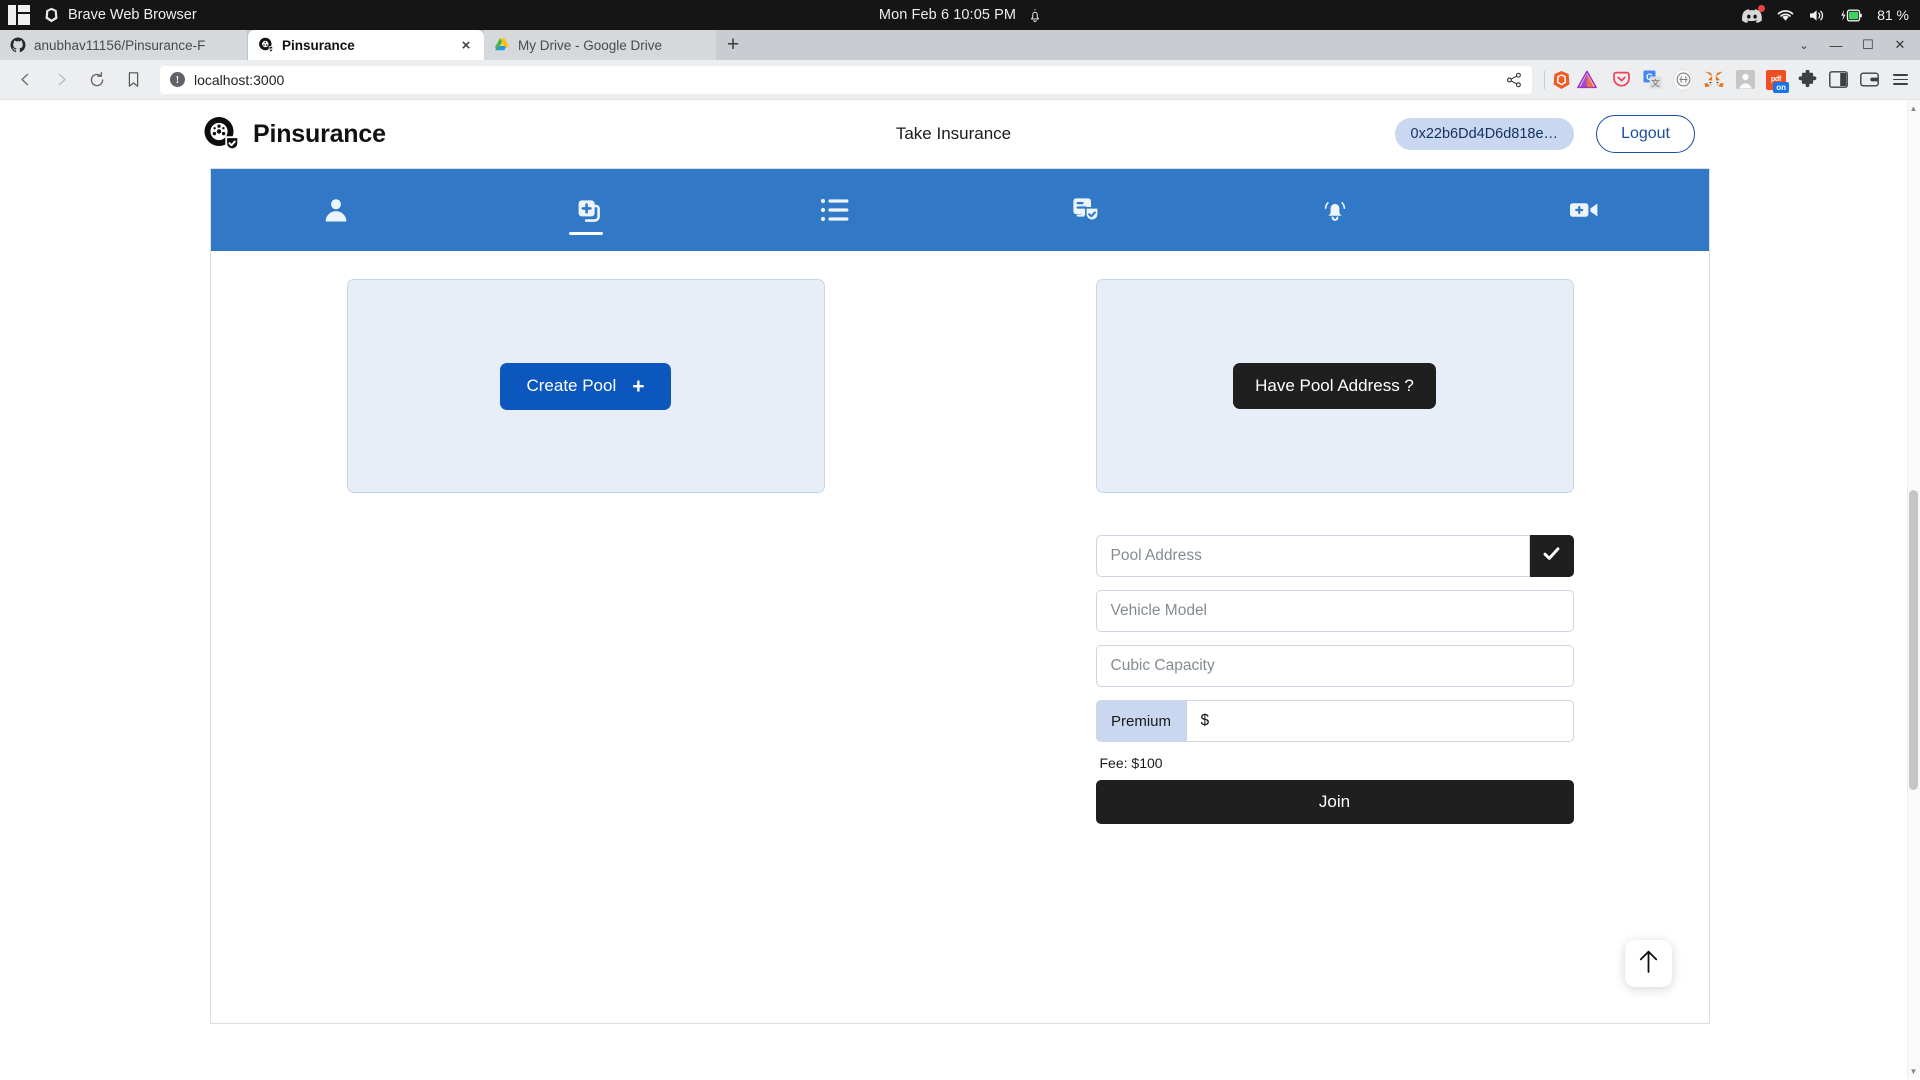 The image size is (1920, 1080). What do you see at coordinates (571, 385) in the screenshot?
I see `create-pool-label: Create Pool` at bounding box center [571, 385].